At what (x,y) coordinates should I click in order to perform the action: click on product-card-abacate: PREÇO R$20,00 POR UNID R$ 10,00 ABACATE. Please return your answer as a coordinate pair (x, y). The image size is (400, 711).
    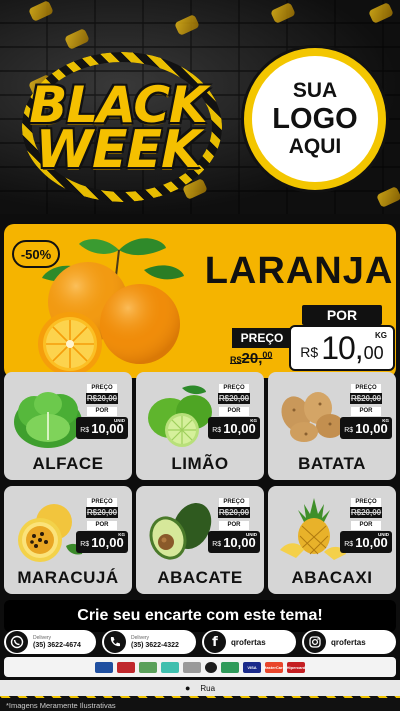
    Looking at the image, I should click on (200, 540).